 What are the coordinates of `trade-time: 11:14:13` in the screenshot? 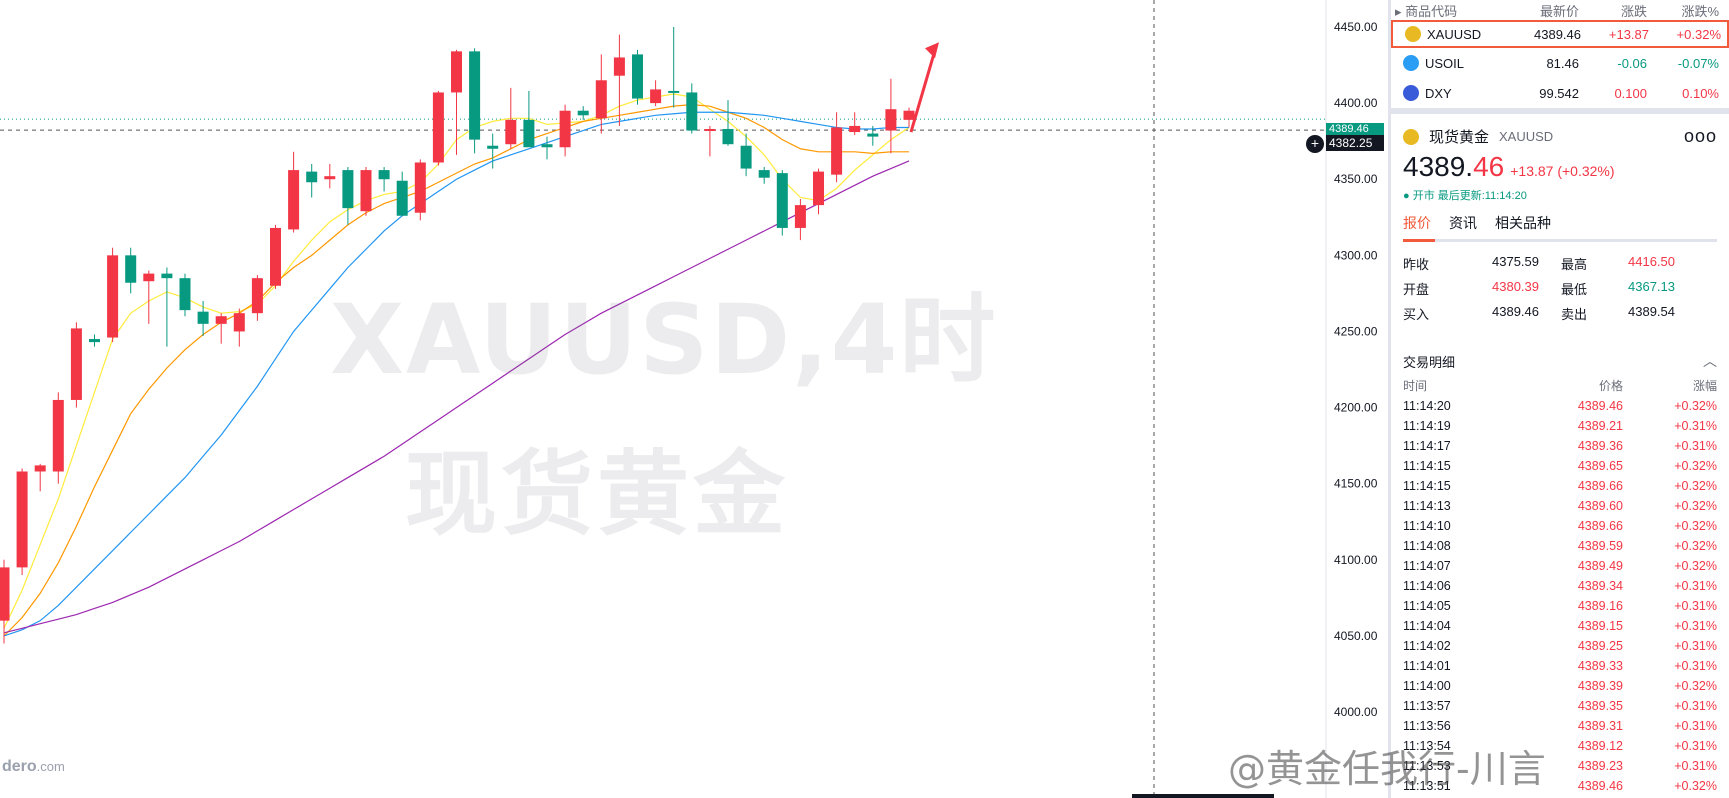 It's located at (1427, 506).